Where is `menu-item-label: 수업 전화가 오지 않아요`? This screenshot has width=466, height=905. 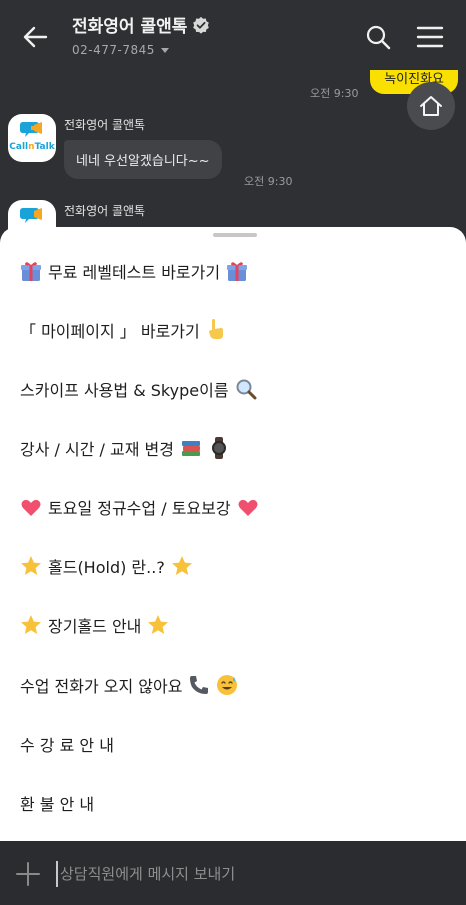 menu-item-label: 수업 전화가 오지 않아요 is located at coordinates (101, 686).